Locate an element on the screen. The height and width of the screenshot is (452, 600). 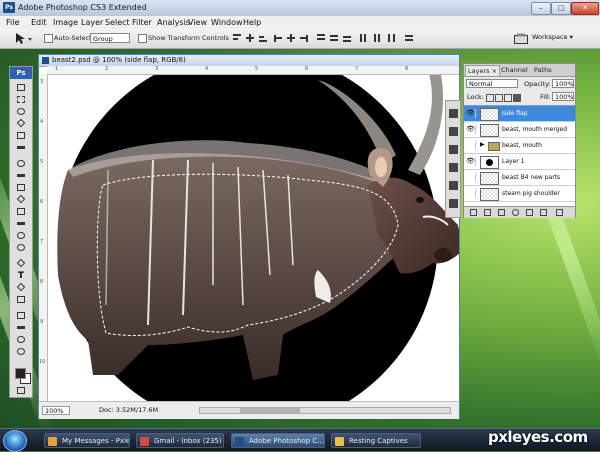
fill-field: 100% is located at coordinates (563, 96).